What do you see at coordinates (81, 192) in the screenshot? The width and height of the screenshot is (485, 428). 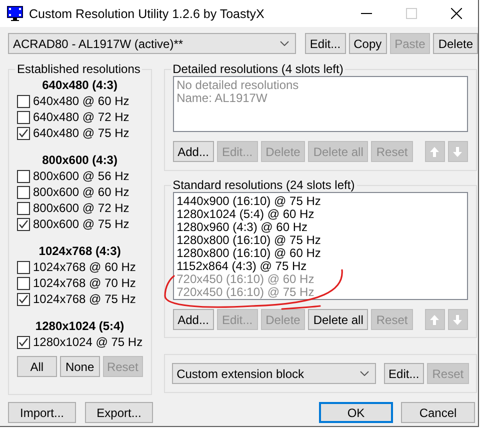 I see `checkbox-label: 800x600 @ 60 Hz` at bounding box center [81, 192].